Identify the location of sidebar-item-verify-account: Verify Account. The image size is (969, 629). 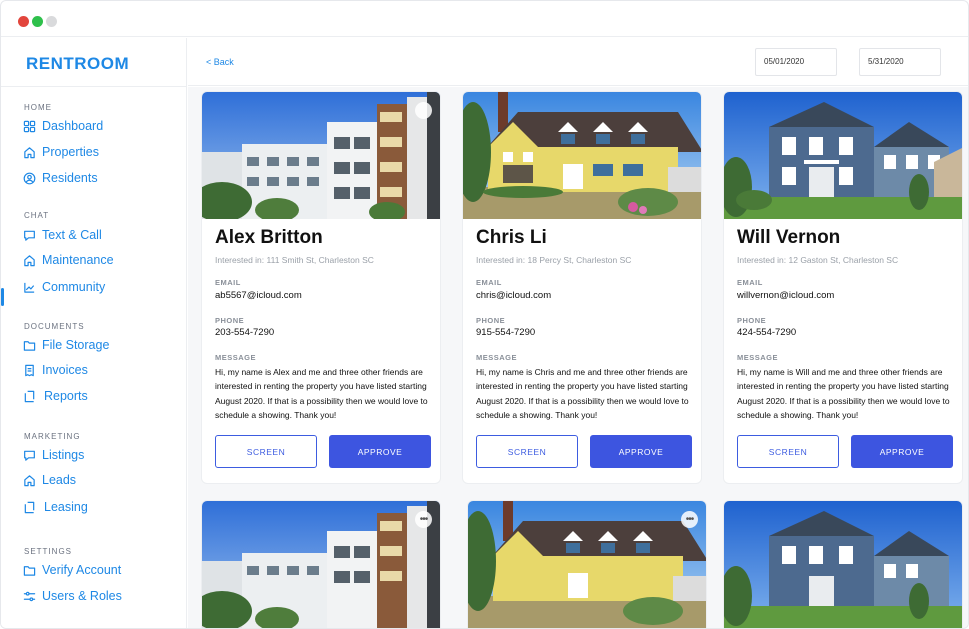
(72, 570).